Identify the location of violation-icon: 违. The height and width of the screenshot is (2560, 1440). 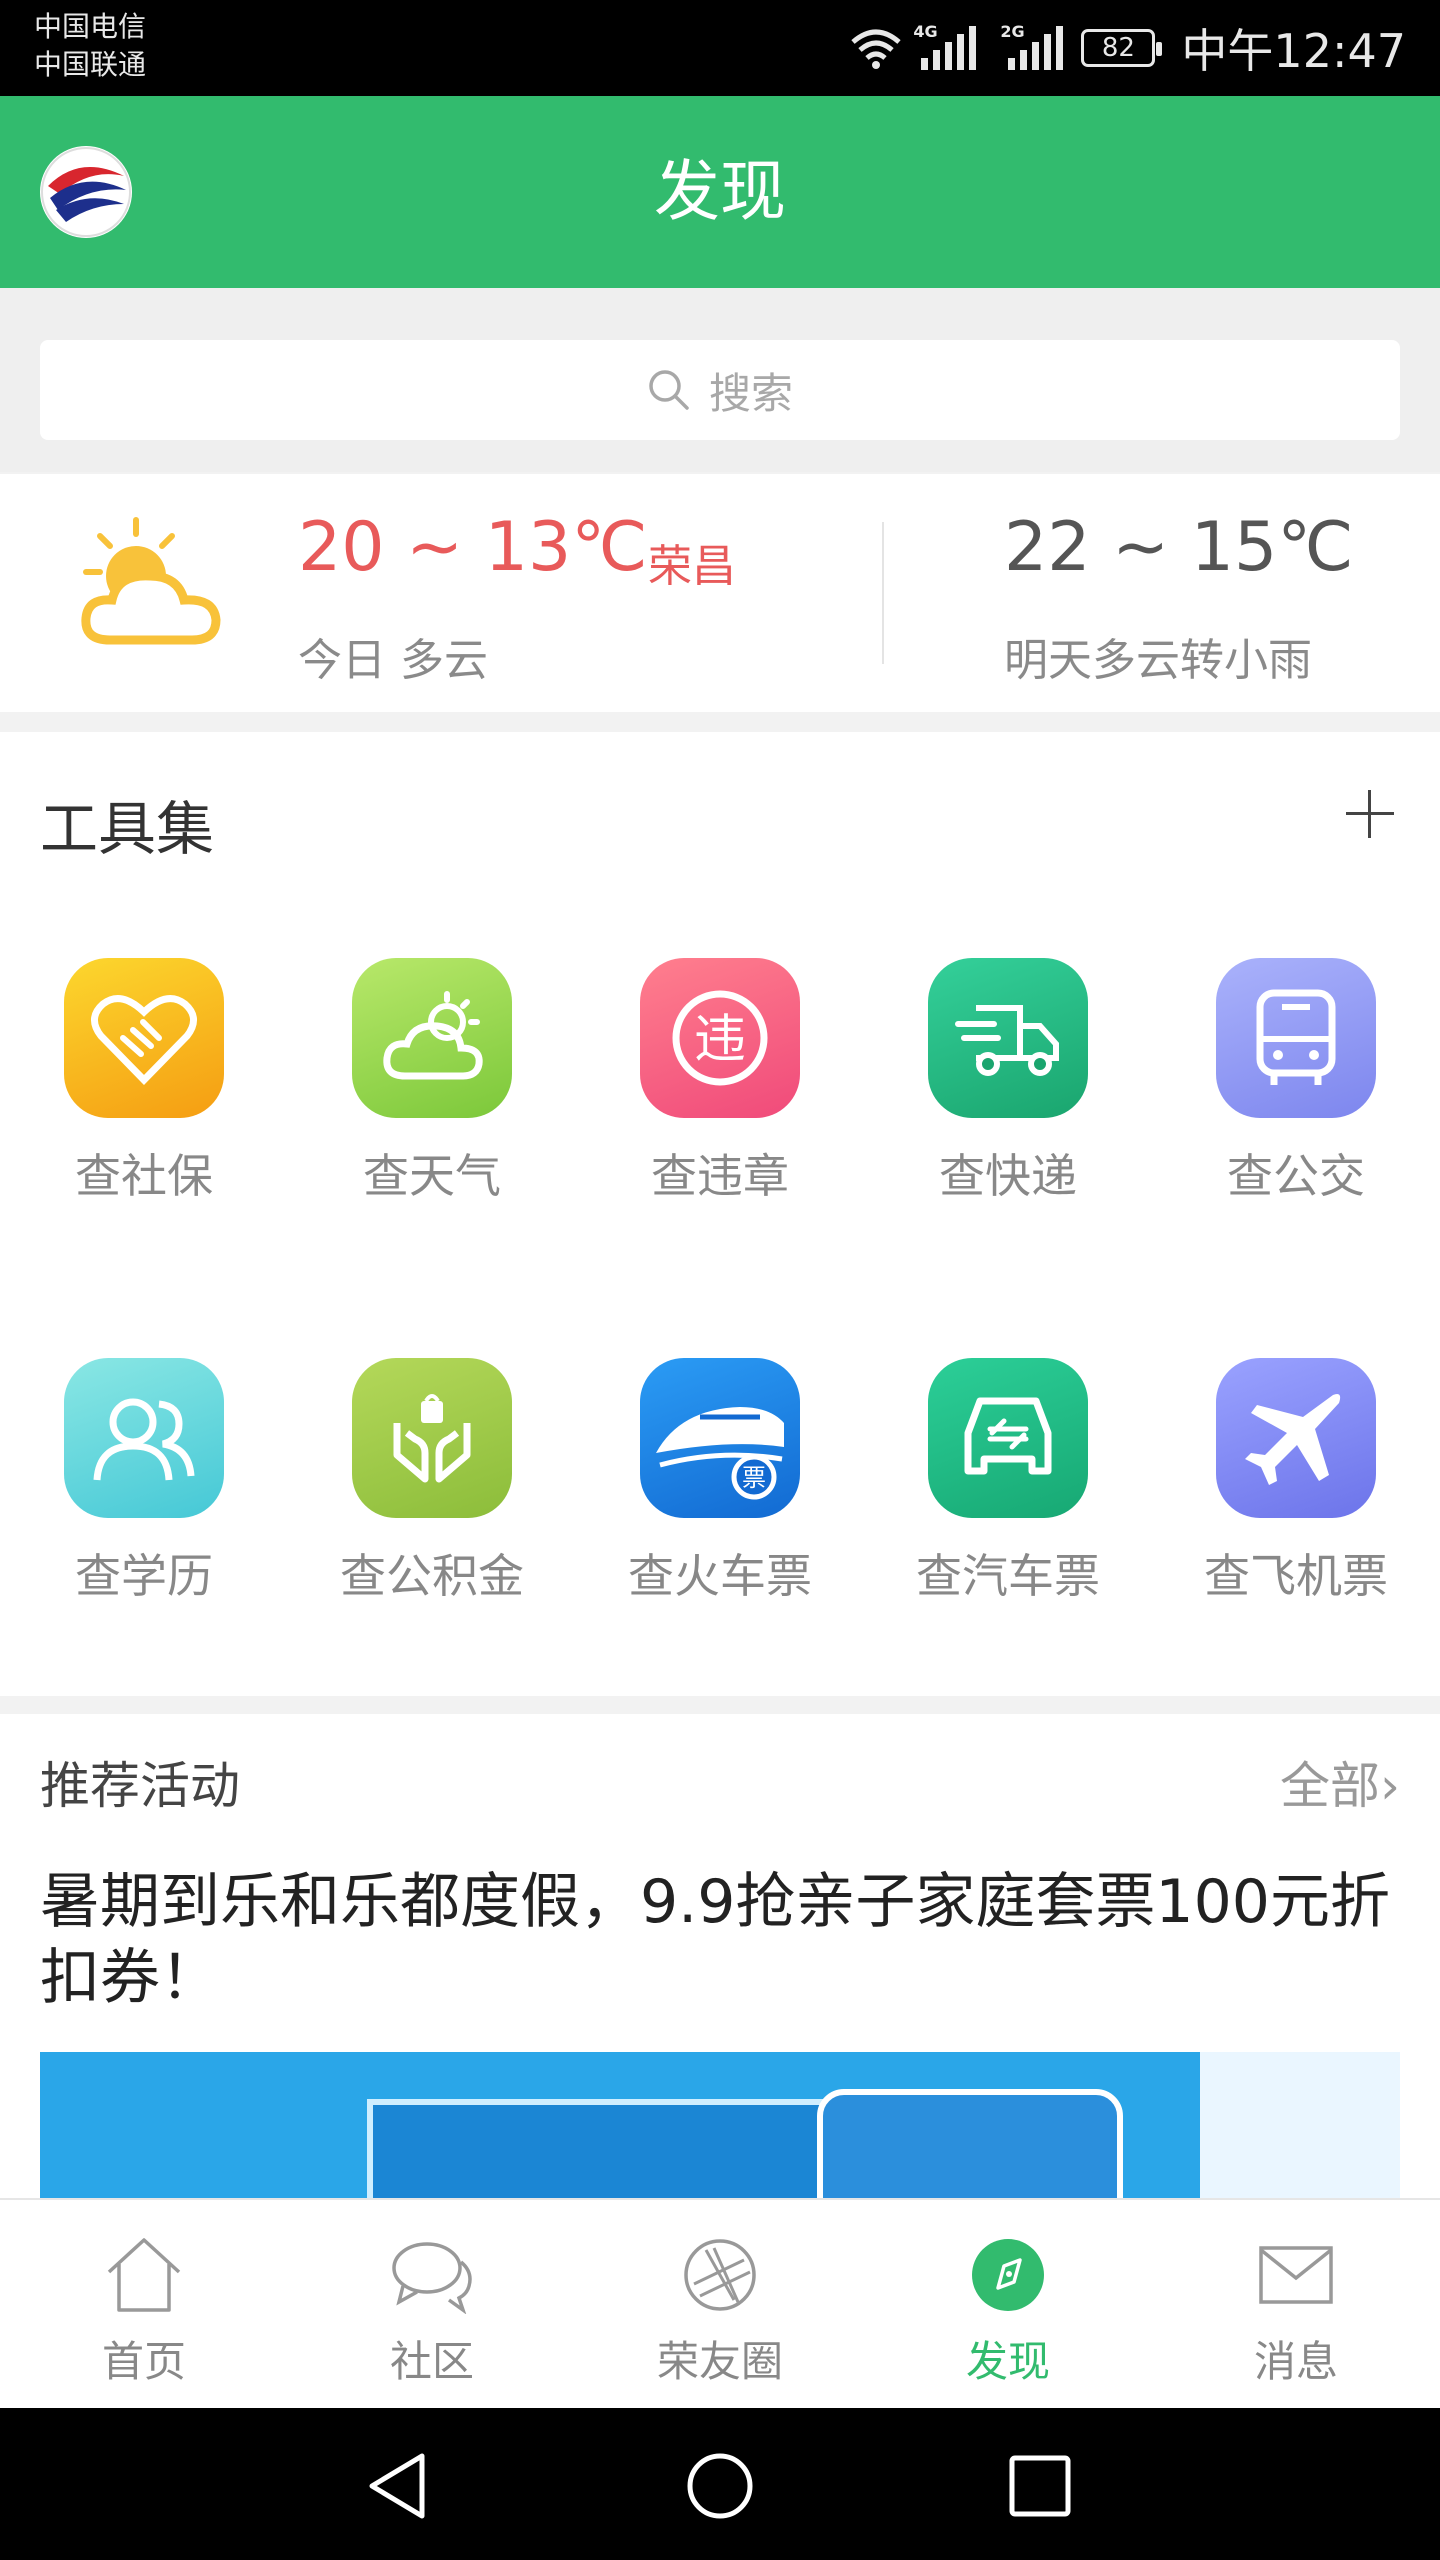
(720, 1038).